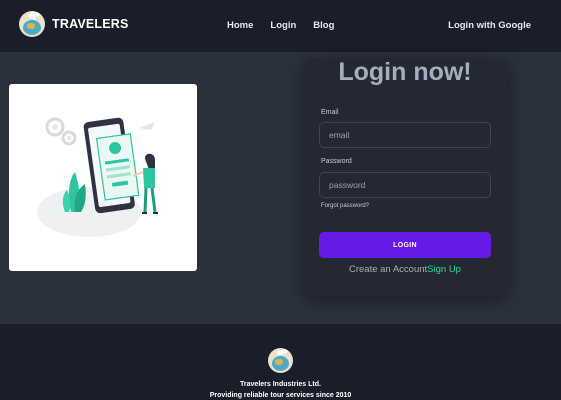 The height and width of the screenshot is (400, 561). What do you see at coordinates (388, 269) in the screenshot?
I see `create-account-label: Create an Account` at bounding box center [388, 269].